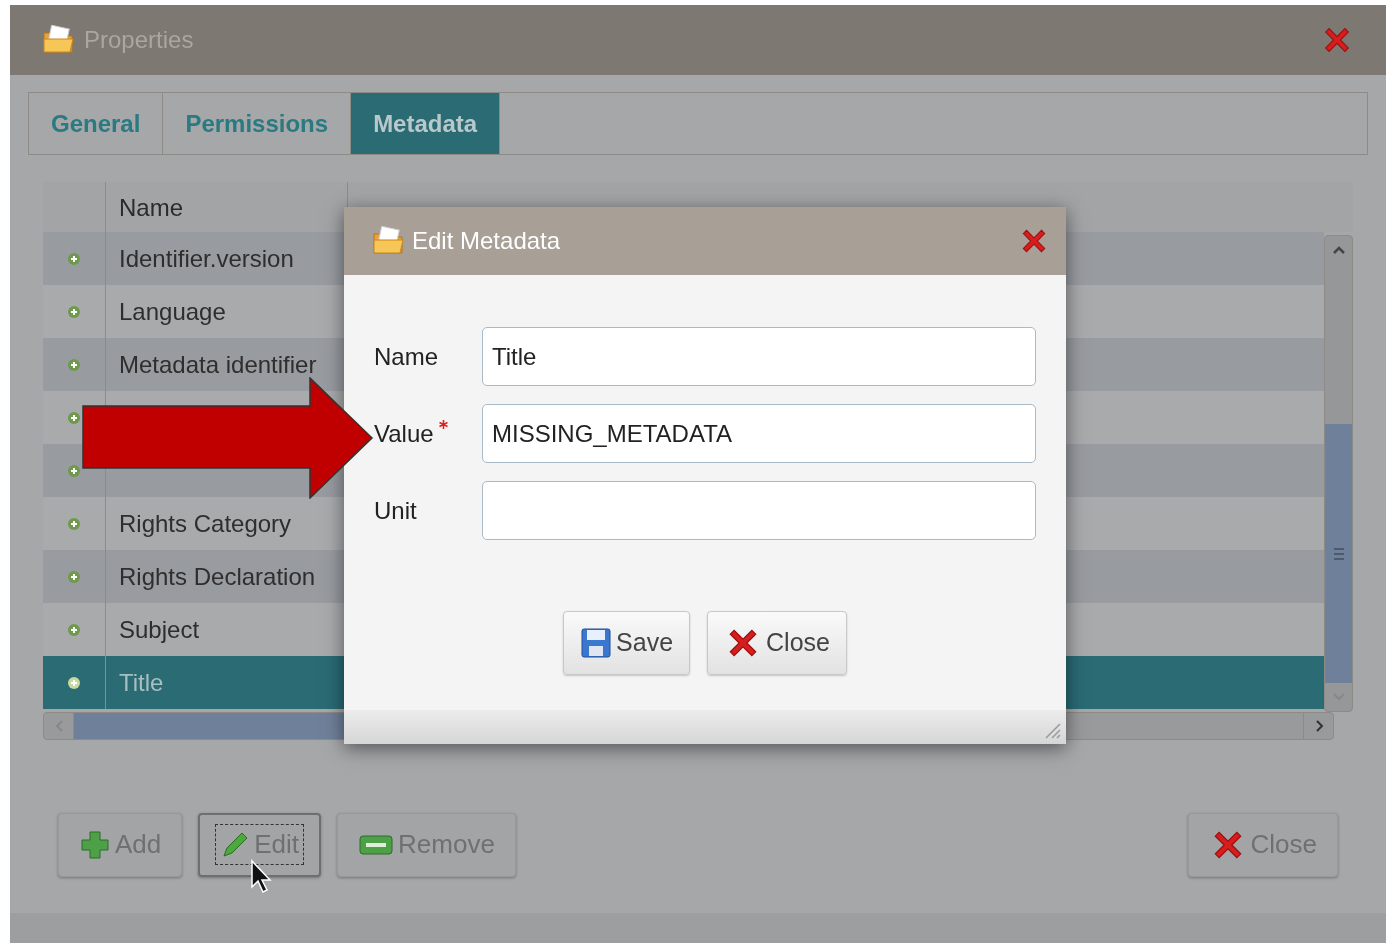  Describe the element at coordinates (404, 433) in the screenshot. I see `field-label: Value` at that location.